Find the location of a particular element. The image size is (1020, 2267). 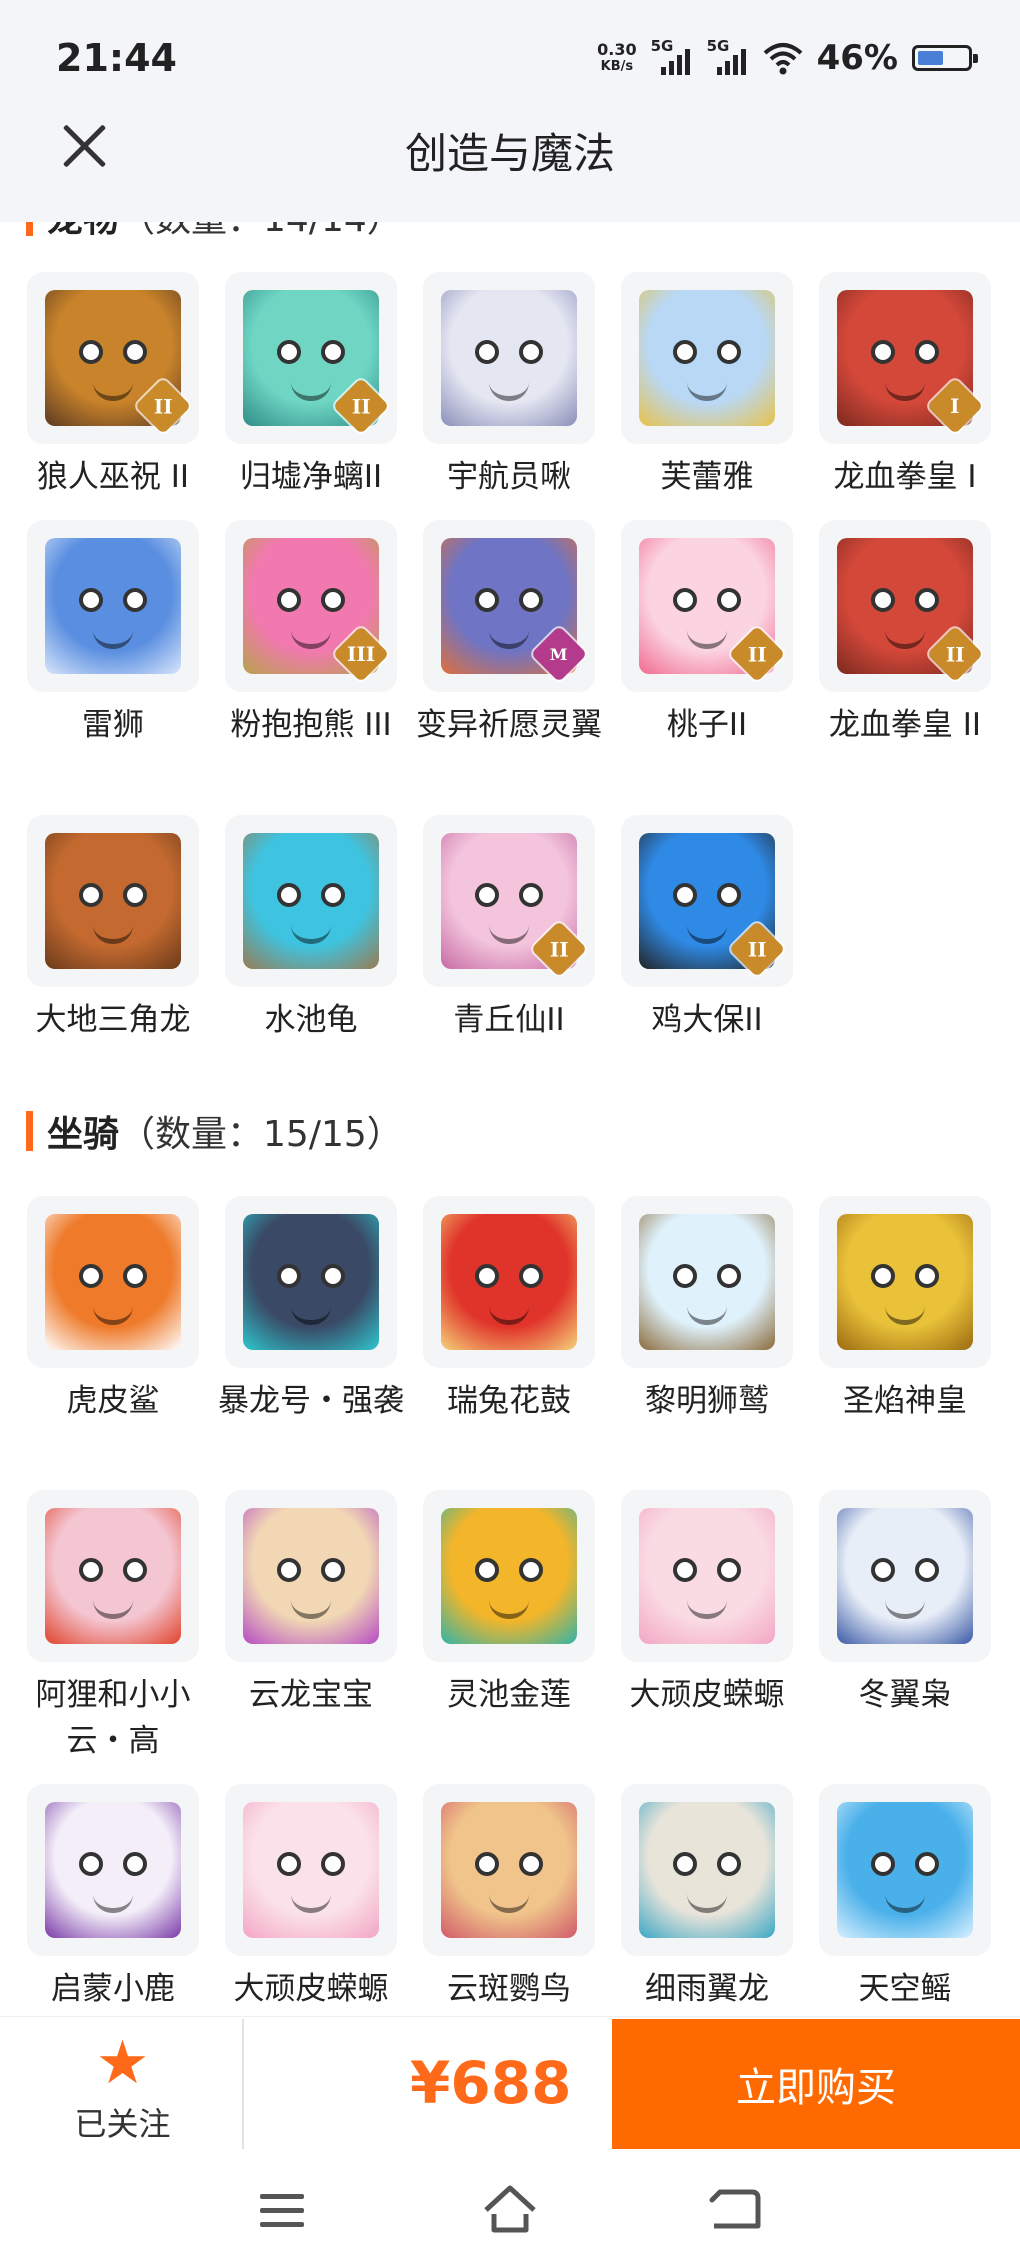

follow-button: ★ 已关注 is located at coordinates (122, 2088).